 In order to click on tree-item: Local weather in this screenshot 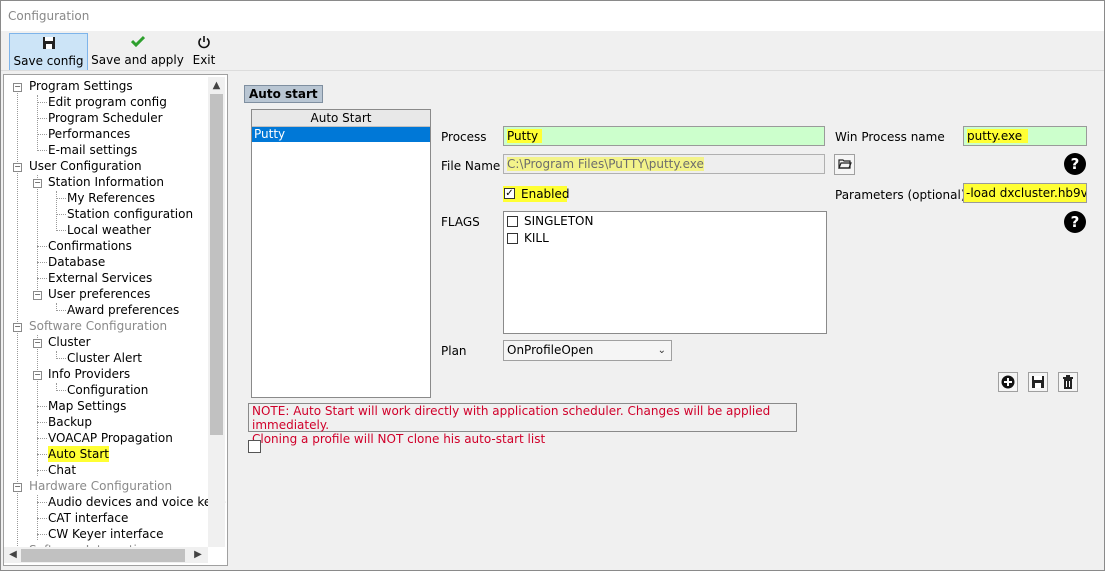, I will do `click(109, 230)`.